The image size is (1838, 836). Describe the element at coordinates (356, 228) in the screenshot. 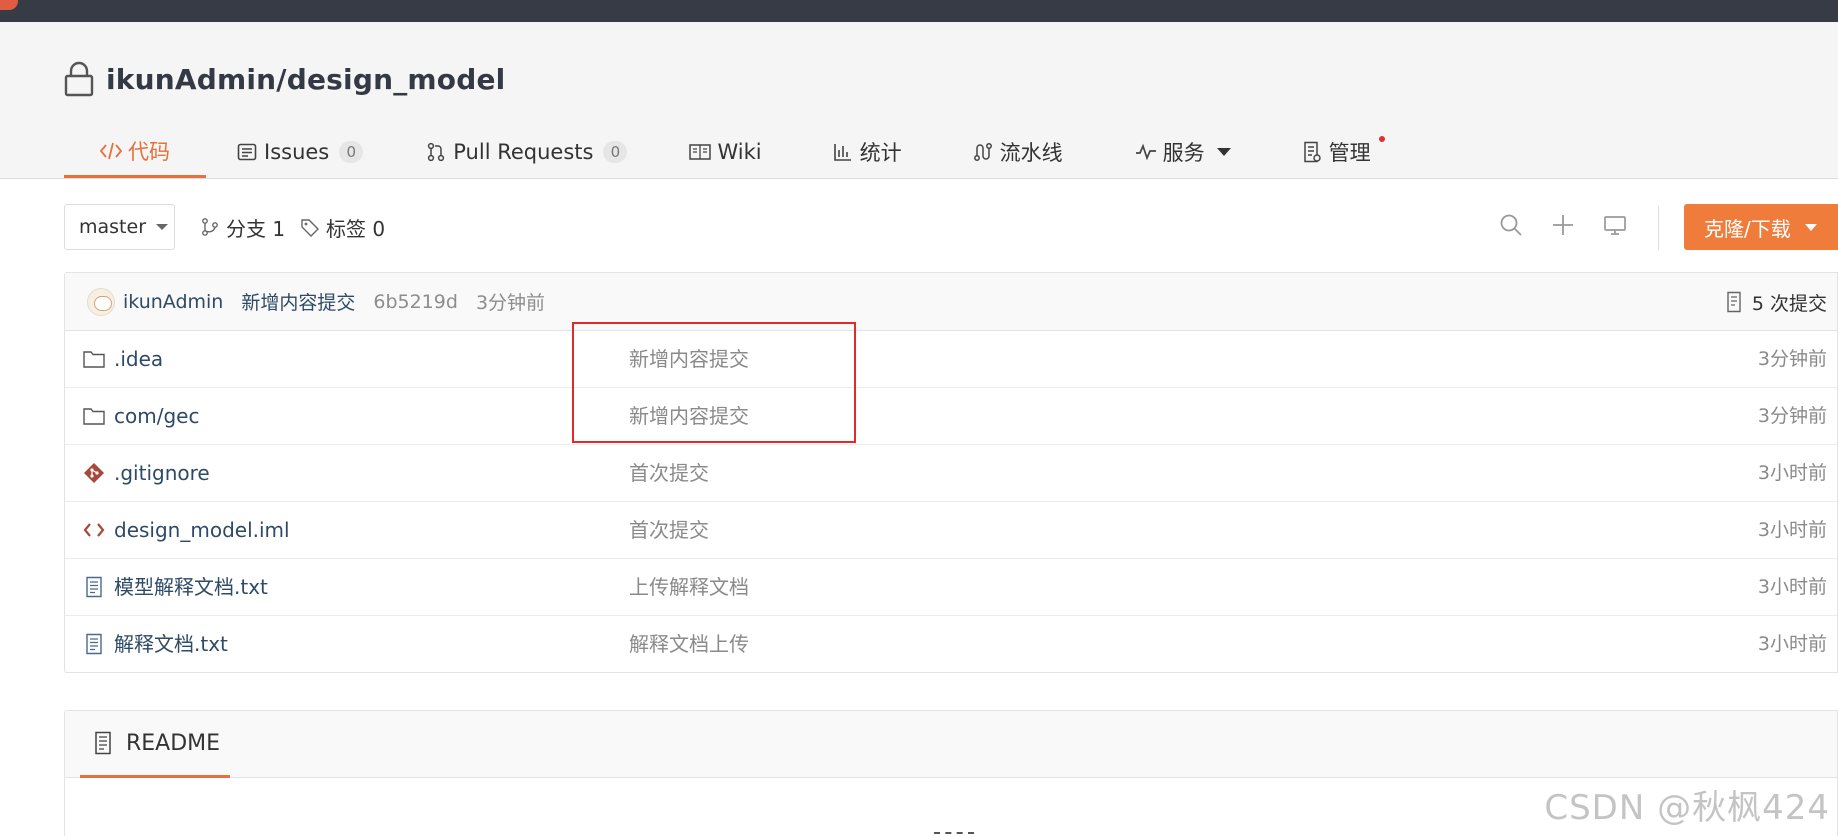

I see `tags-label: 标签 0` at that location.